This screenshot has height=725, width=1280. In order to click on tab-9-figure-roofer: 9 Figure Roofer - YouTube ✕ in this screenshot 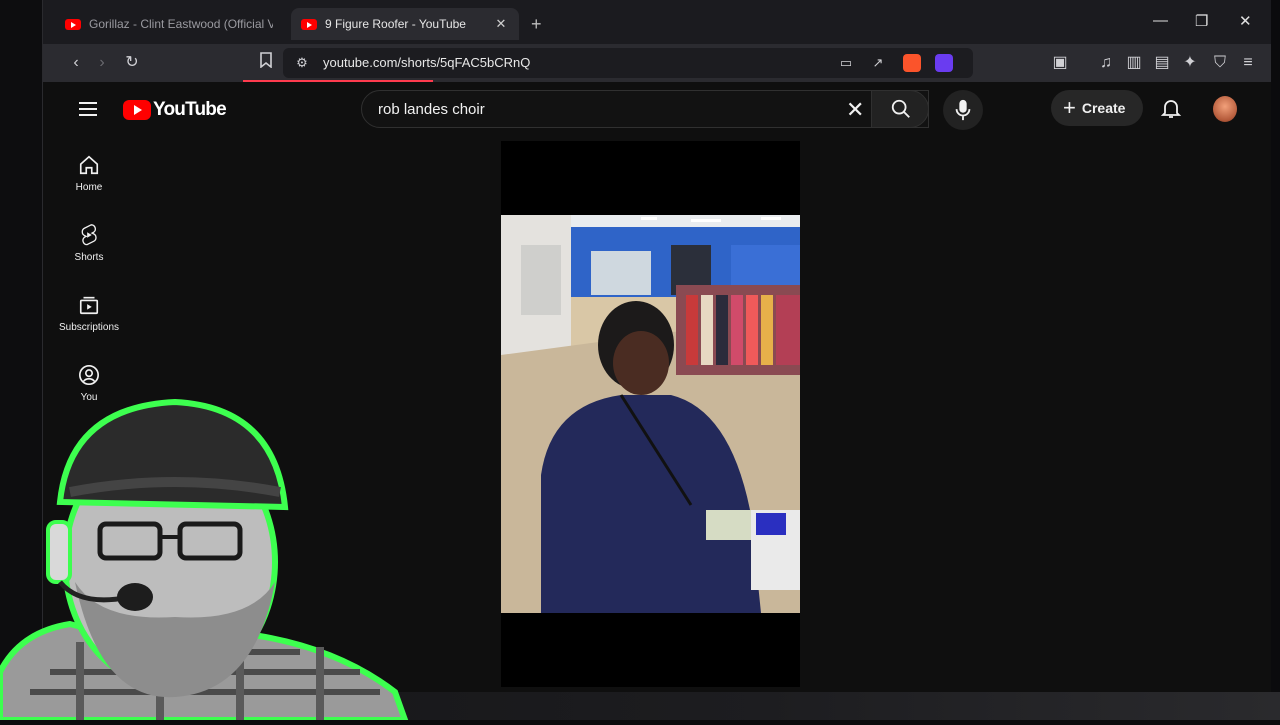, I will do `click(405, 24)`.